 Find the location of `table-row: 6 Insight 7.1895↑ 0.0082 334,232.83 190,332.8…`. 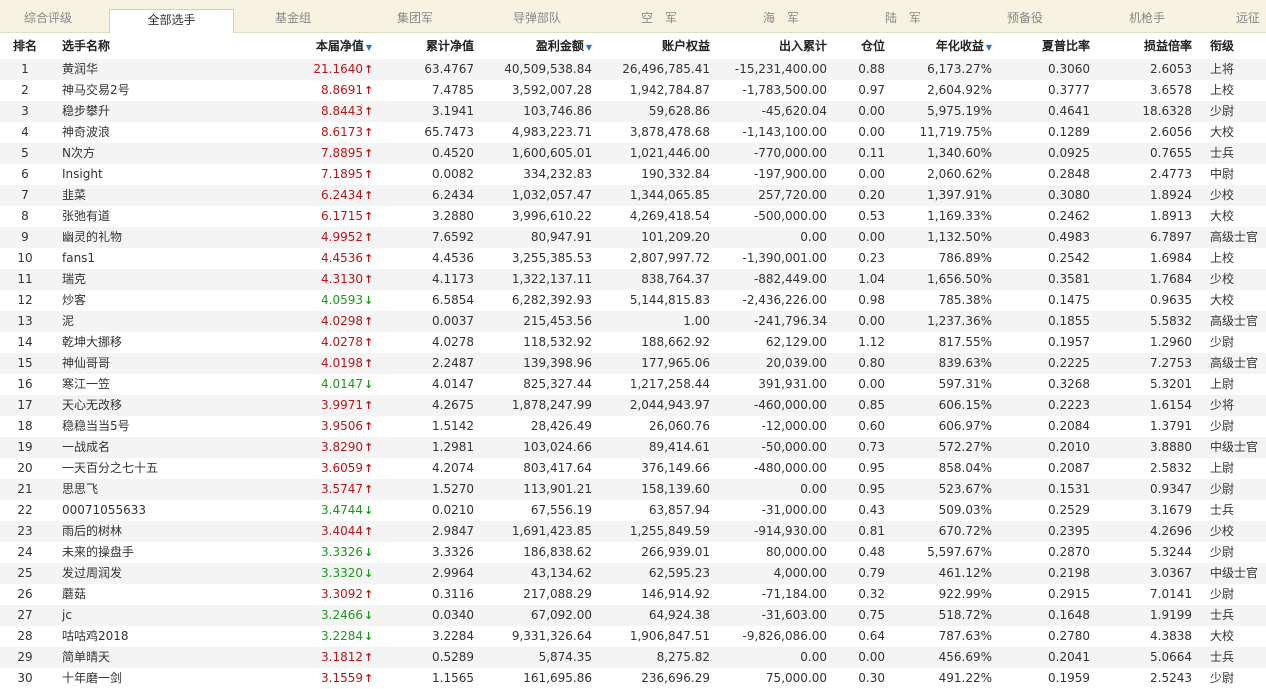

table-row: 6 Insight 7.1895↑ 0.0082 334,232.83 190,332.8… is located at coordinates (633, 174).